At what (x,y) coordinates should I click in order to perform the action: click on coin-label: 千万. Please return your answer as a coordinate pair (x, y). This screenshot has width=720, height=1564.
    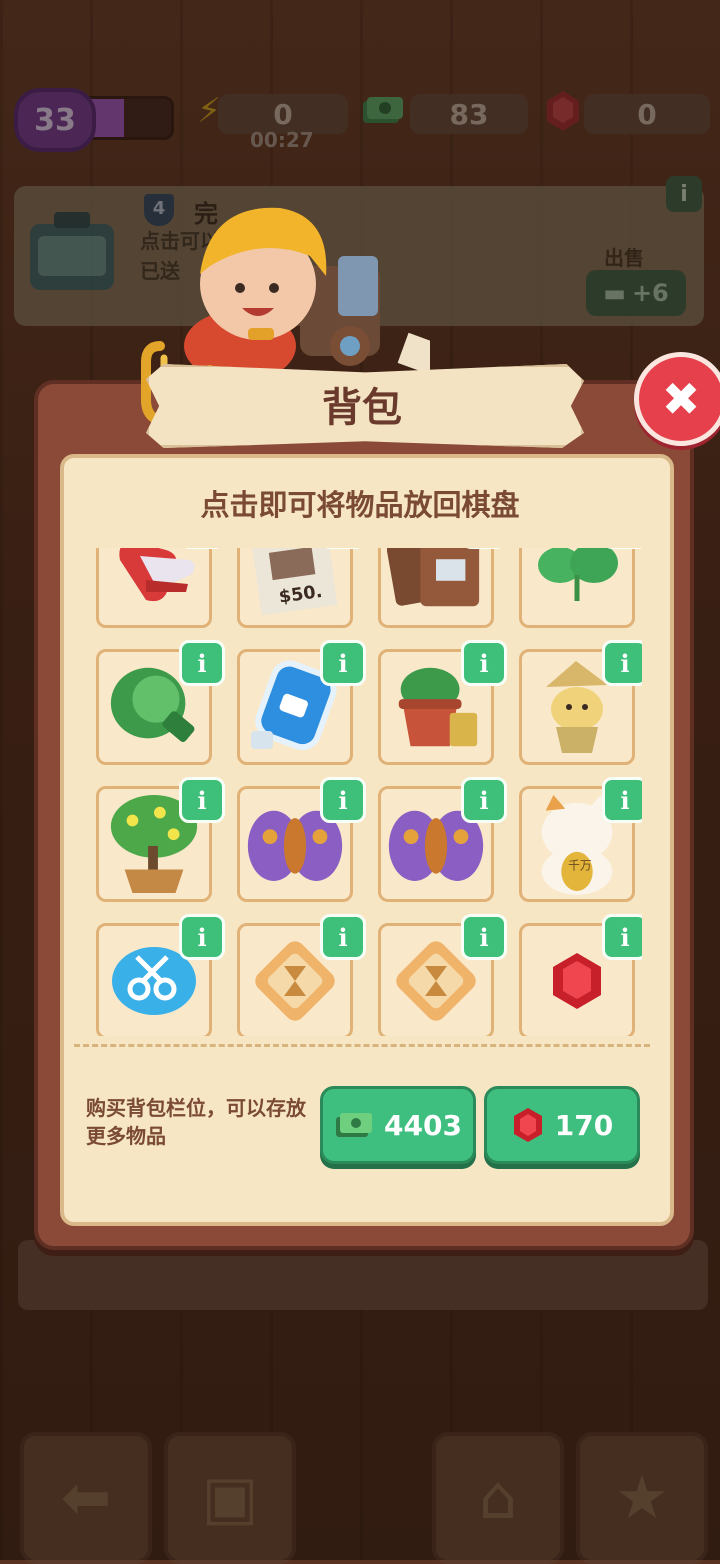
    Looking at the image, I should click on (580, 865).